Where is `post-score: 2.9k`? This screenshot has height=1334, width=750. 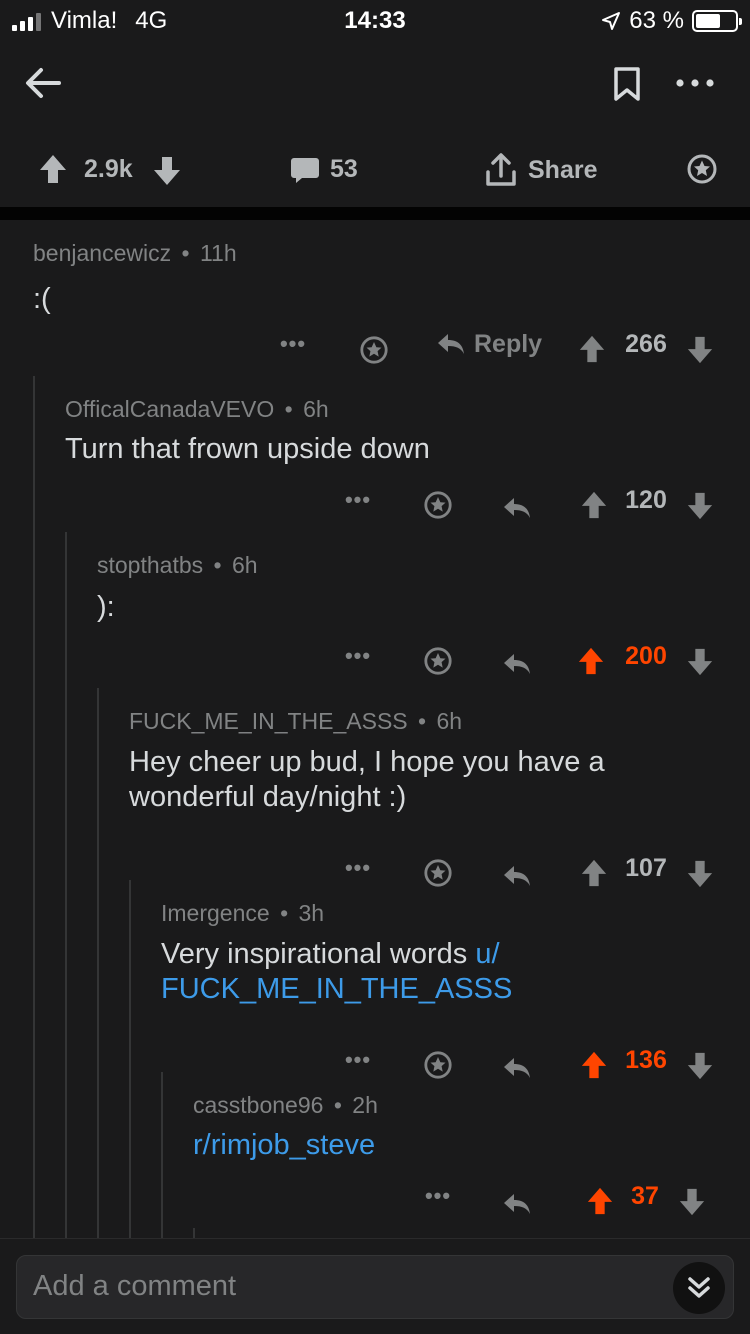 post-score: 2.9k is located at coordinates (108, 169).